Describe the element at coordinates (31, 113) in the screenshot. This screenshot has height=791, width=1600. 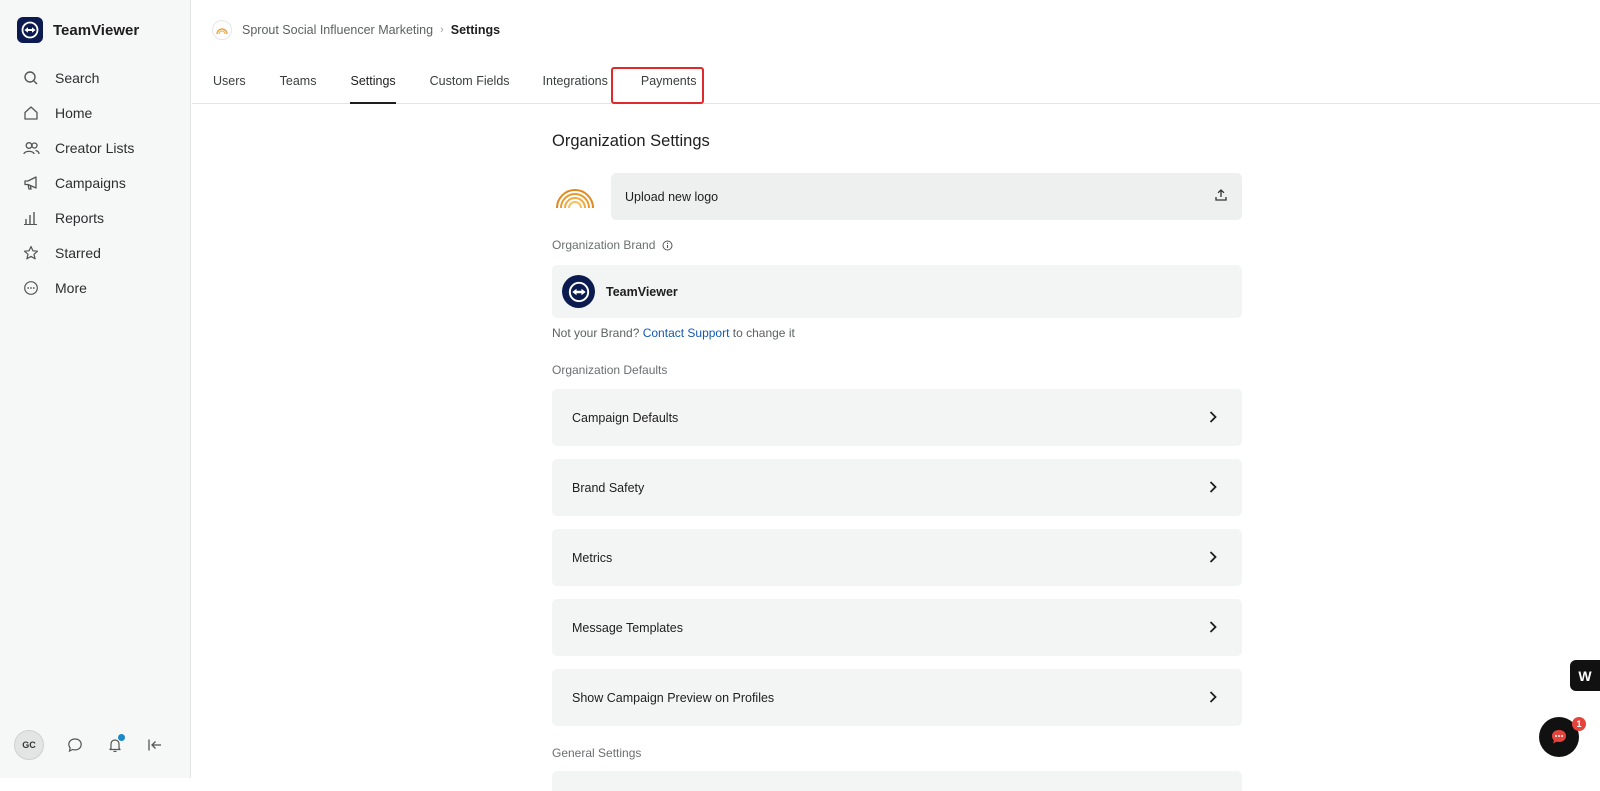
I see `home-icon` at that location.